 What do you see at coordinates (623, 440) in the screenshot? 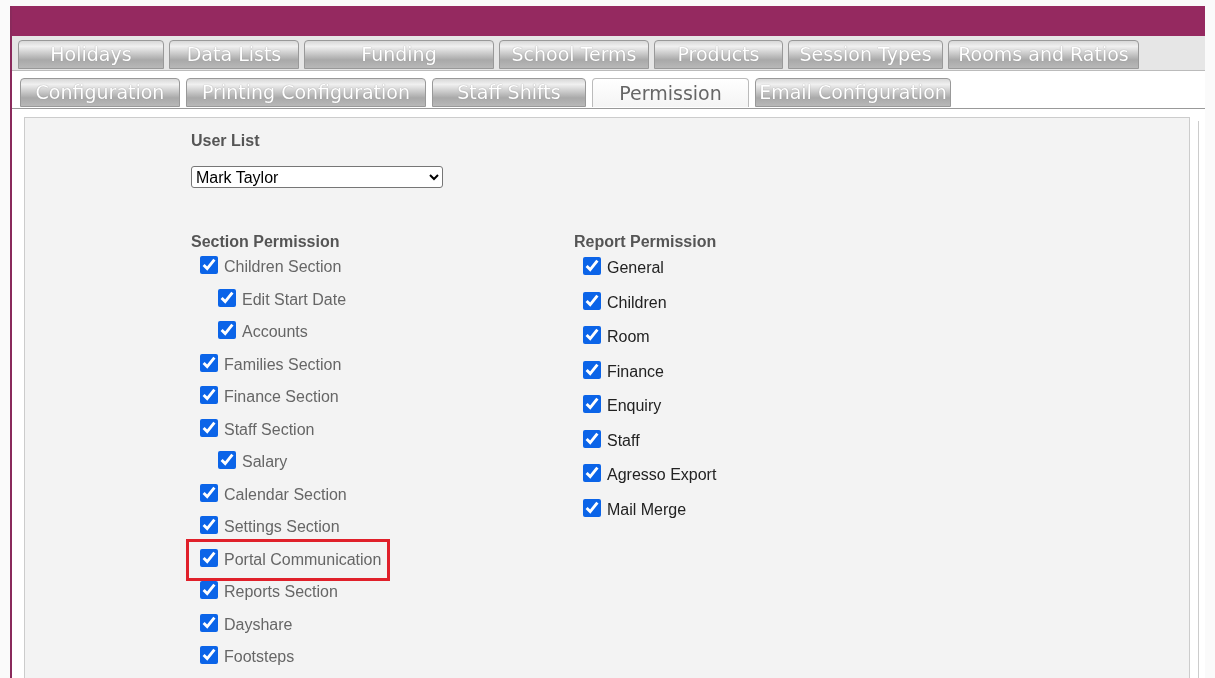
I see `checkbox-label: Staff` at bounding box center [623, 440].